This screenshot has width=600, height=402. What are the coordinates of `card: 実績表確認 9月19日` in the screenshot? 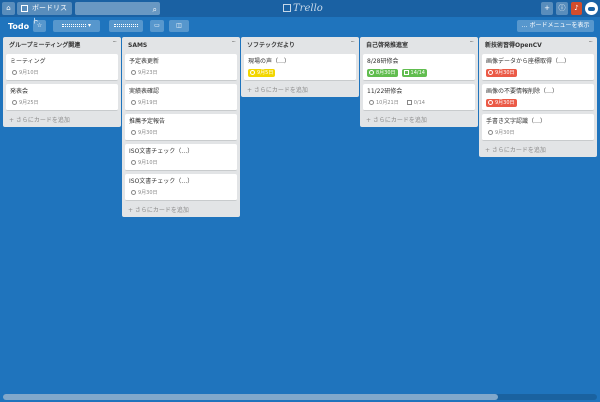 It's located at (181, 97).